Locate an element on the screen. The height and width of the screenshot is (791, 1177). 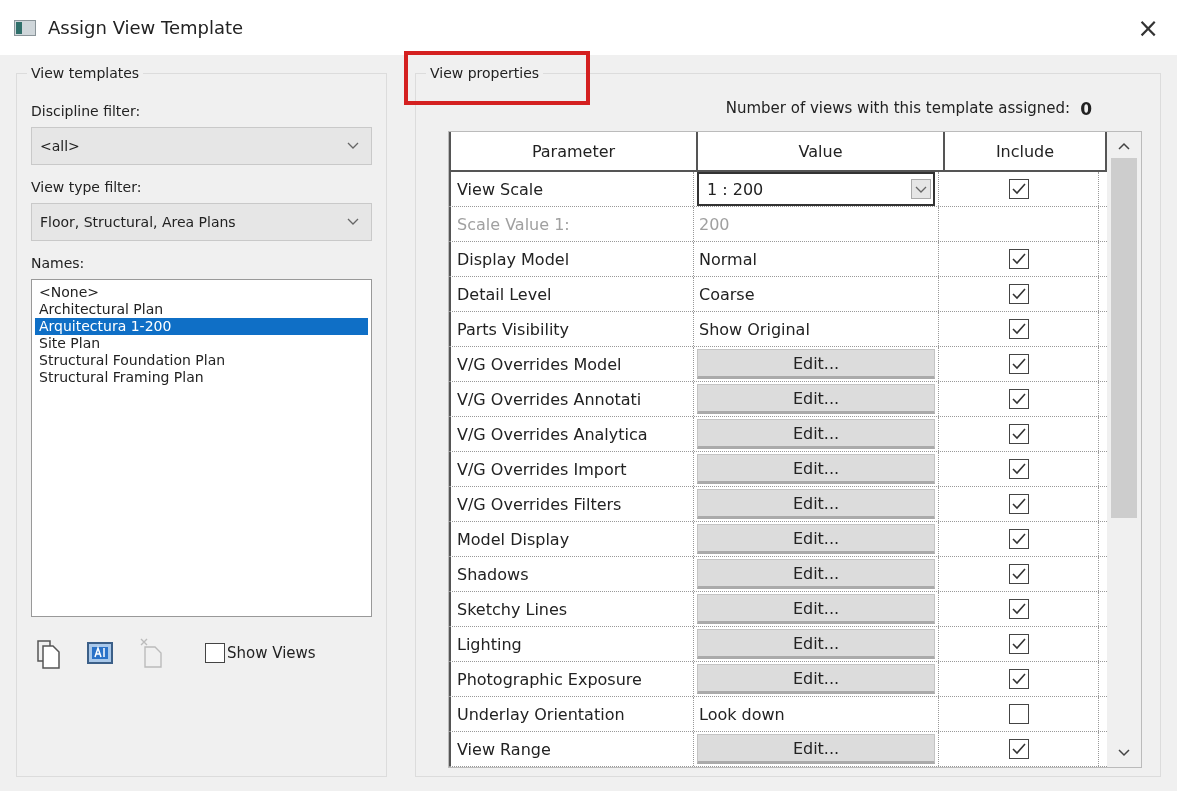
table-cell: V/G Overrides Filters is located at coordinates (571, 504).